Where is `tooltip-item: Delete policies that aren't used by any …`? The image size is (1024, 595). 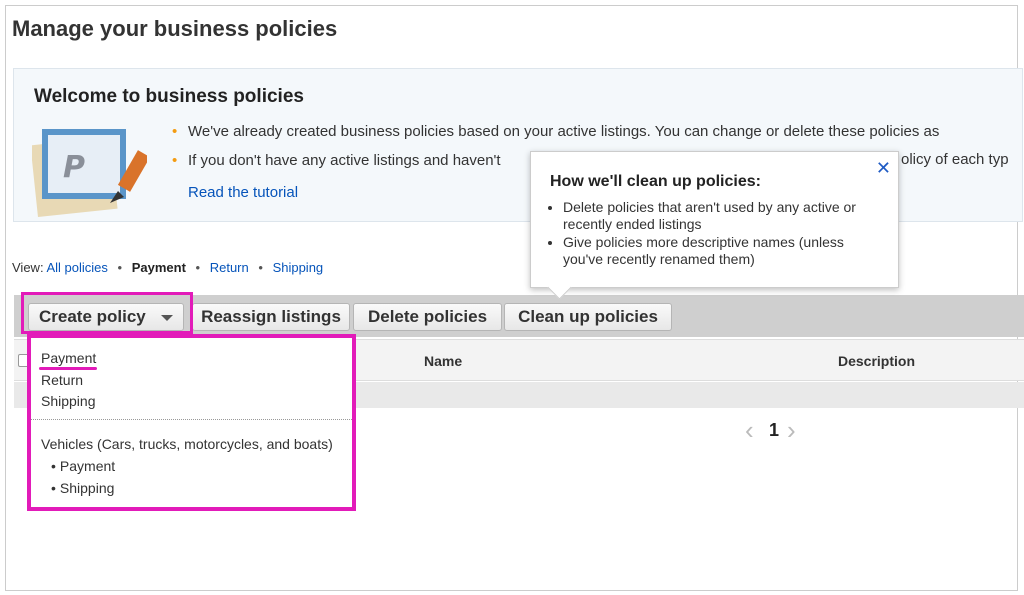 tooltip-item: Delete policies that aren't used by any … is located at coordinates (723, 216).